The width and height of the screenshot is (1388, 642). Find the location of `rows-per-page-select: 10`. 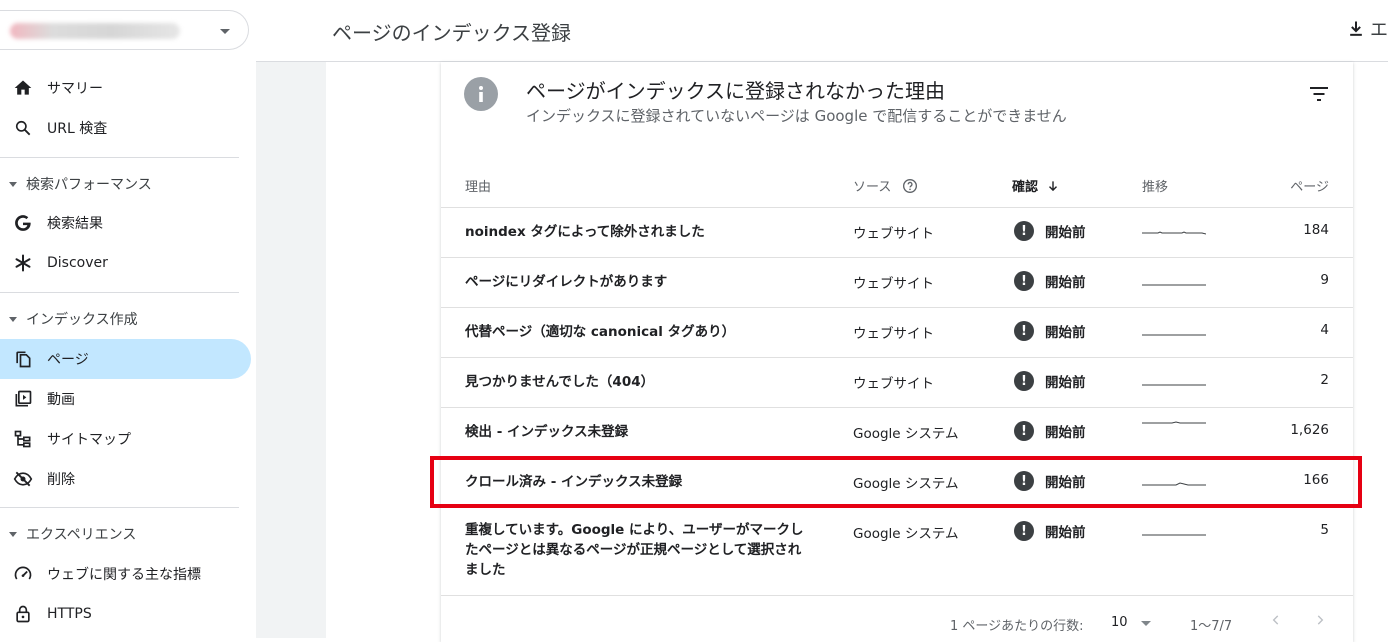

rows-per-page-select: 10 is located at coordinates (1119, 622).